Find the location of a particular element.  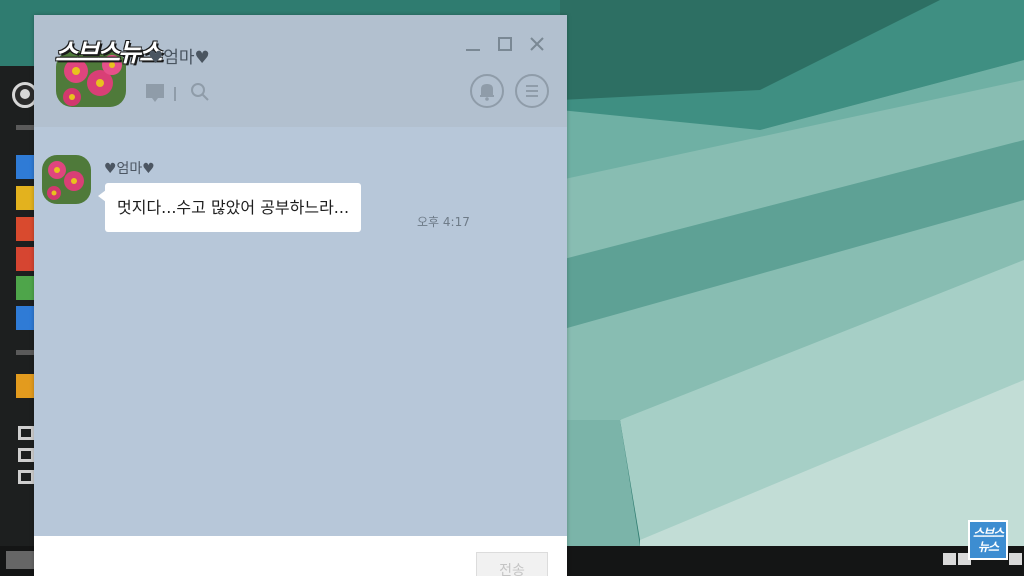

send-button: 전송 is located at coordinates (512, 564).